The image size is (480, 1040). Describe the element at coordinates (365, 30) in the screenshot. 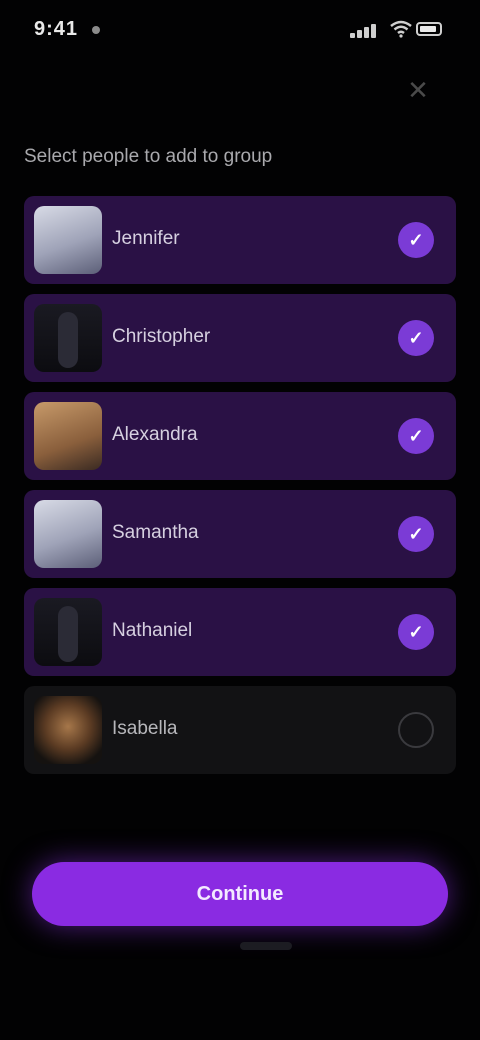

I see `signal-icon` at that location.